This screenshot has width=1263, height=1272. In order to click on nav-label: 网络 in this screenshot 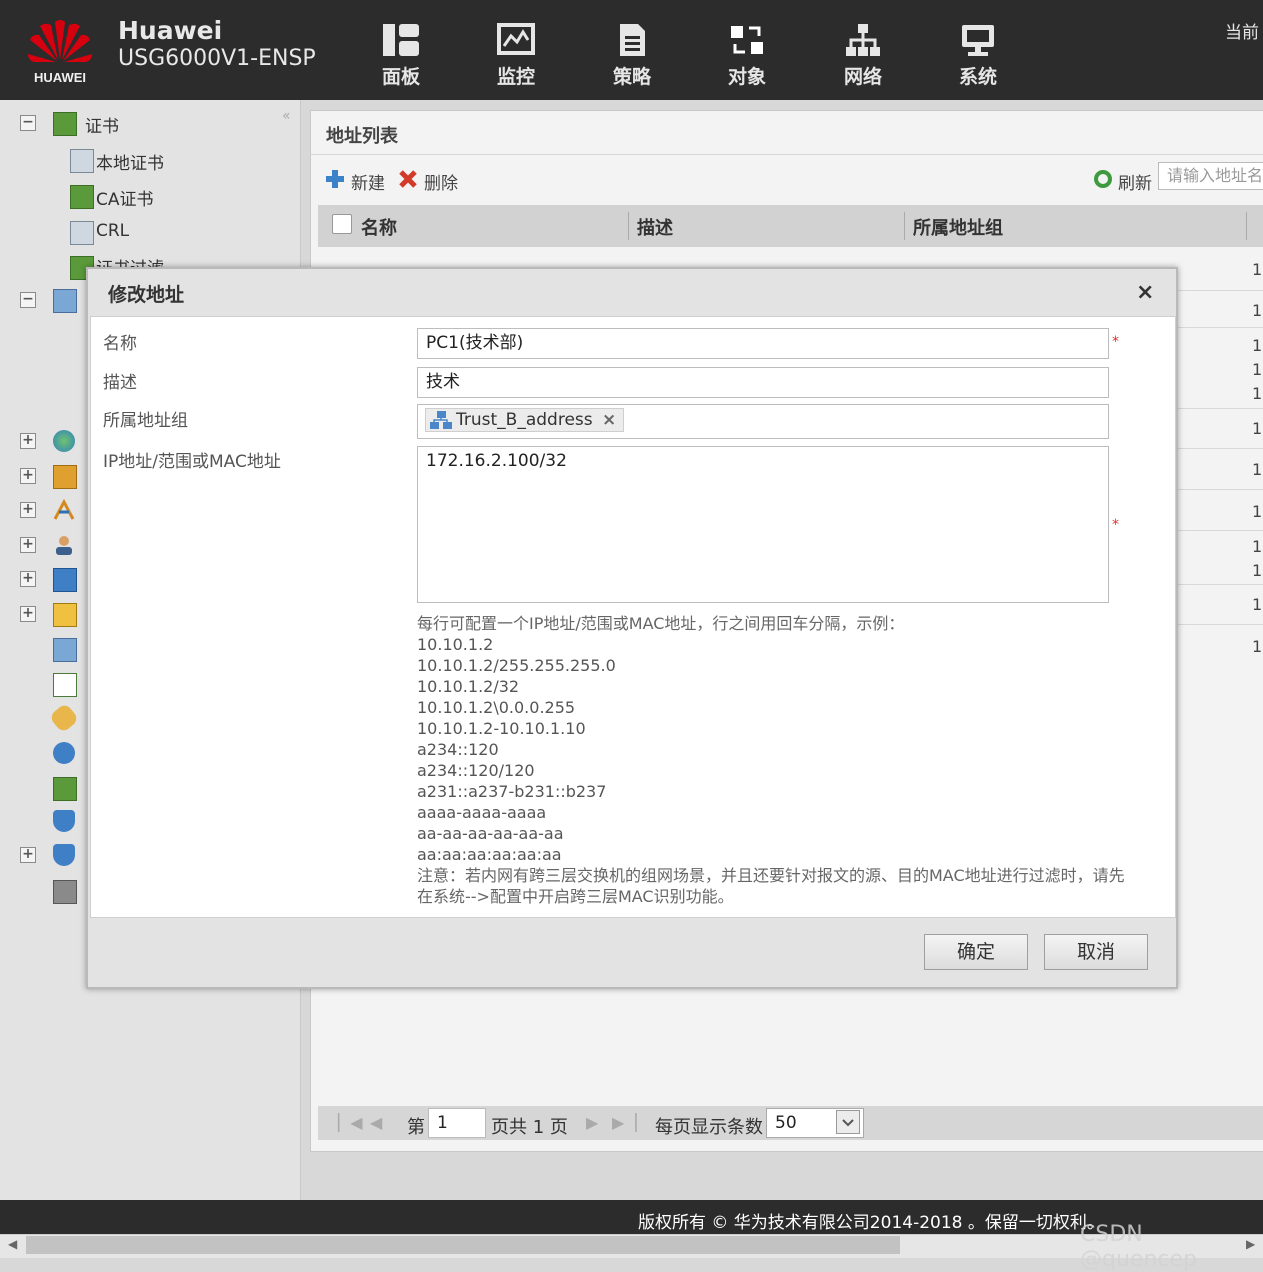, I will do `click(862, 77)`.